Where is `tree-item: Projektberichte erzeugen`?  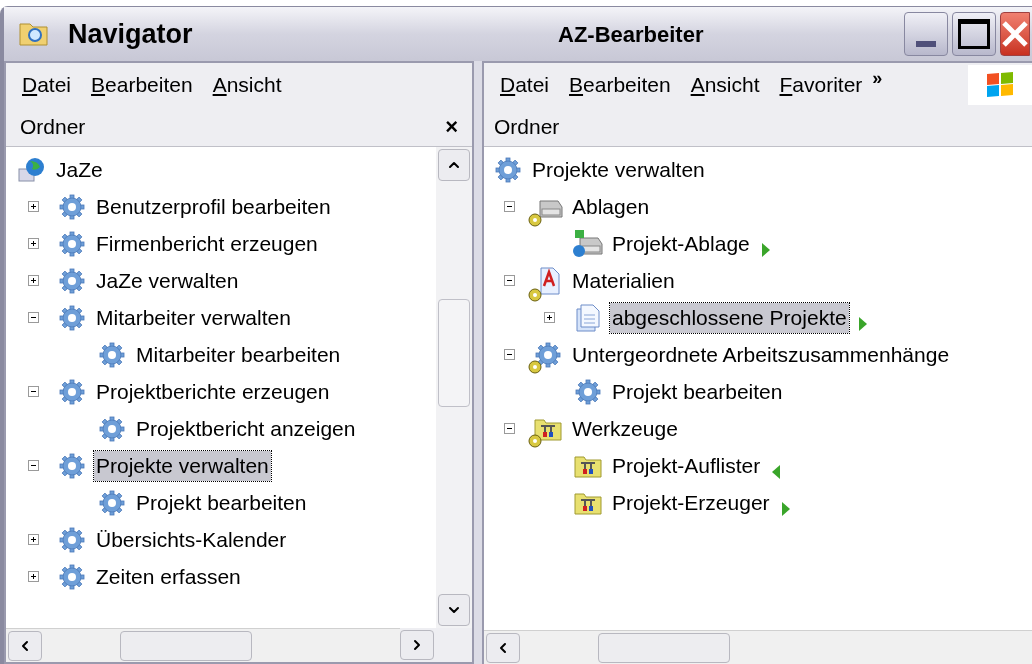
tree-item: Projektberichte erzeugen is located at coordinates (213, 391).